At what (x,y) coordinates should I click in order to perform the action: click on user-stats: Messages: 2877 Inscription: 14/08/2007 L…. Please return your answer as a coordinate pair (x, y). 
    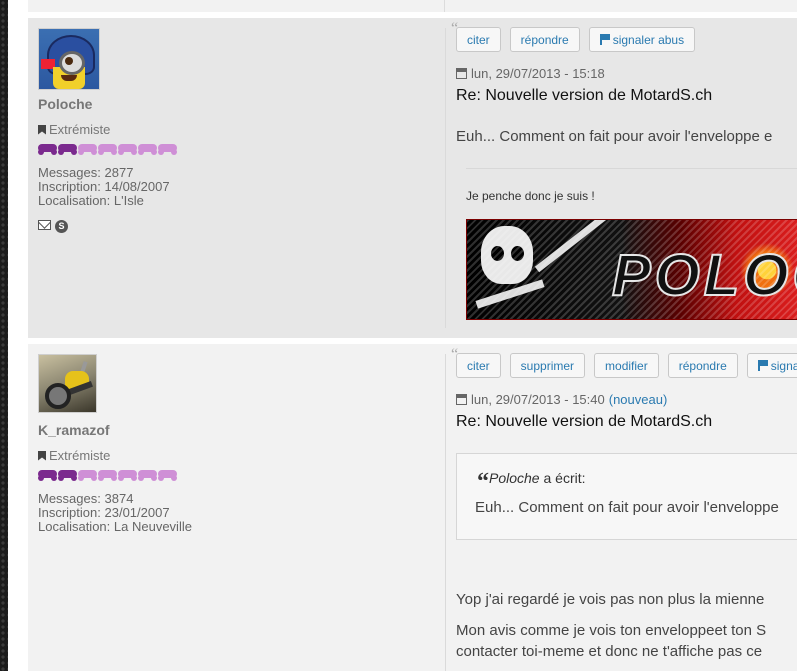
    Looking at the image, I should click on (104, 187).